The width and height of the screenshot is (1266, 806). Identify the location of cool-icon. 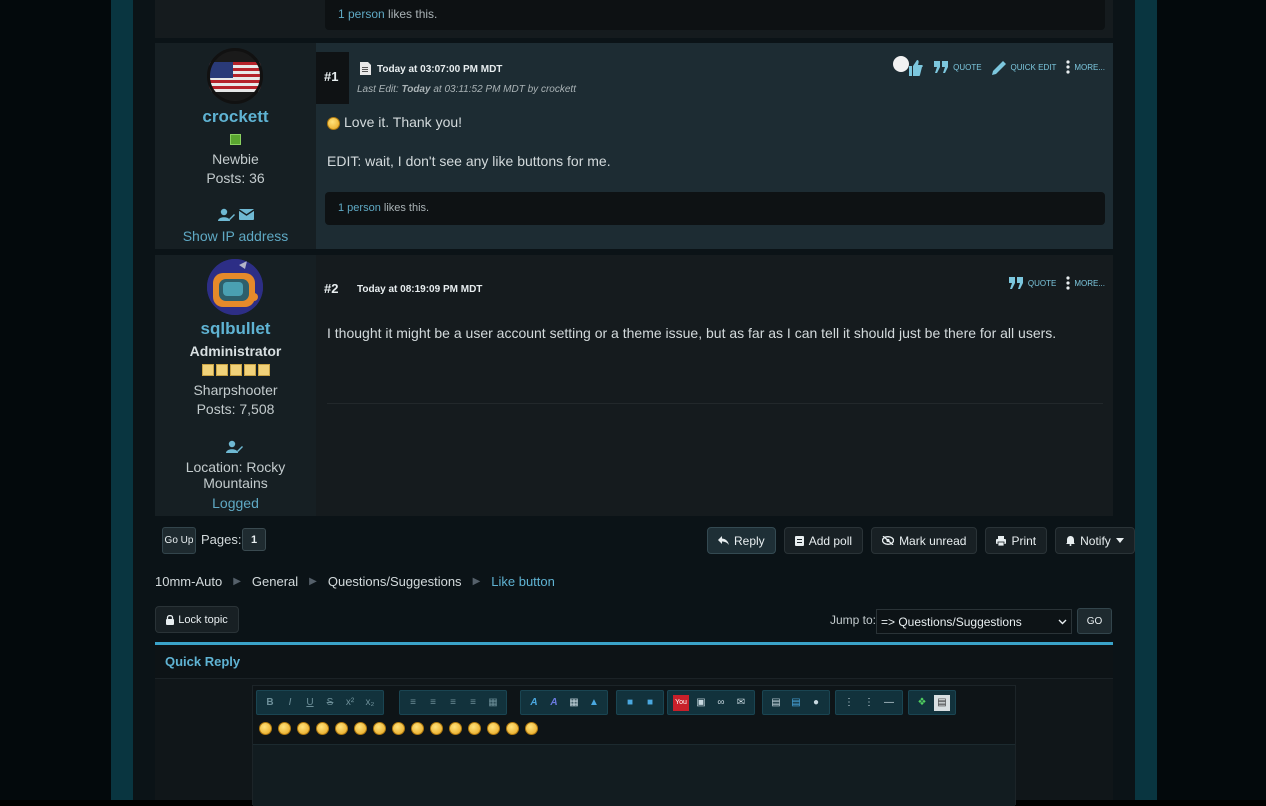
(398, 728).